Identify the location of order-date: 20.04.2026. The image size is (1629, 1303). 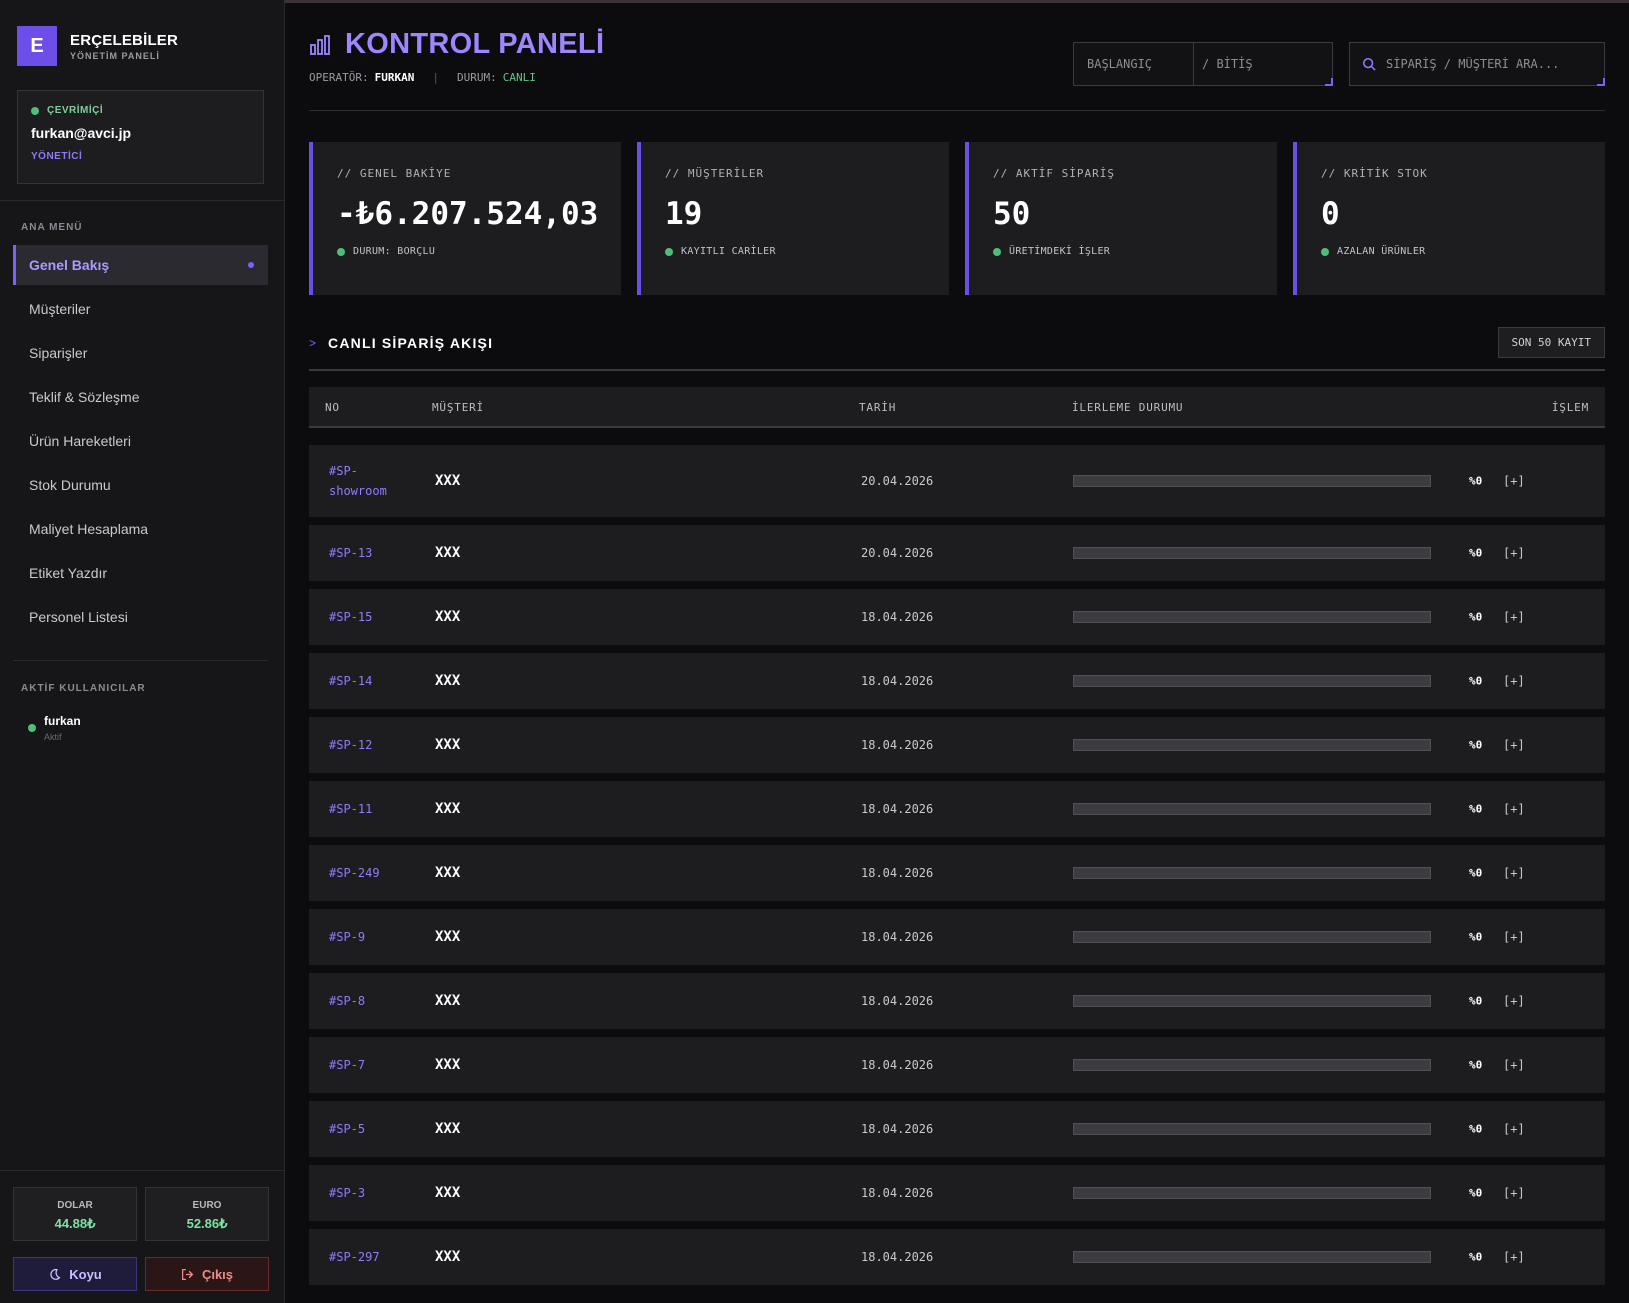
(897, 553).